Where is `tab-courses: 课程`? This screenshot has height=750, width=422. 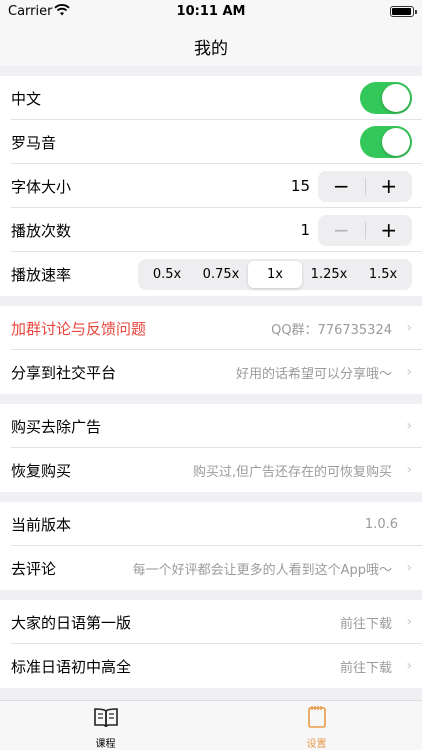
tab-courses: 课程 is located at coordinates (105, 725).